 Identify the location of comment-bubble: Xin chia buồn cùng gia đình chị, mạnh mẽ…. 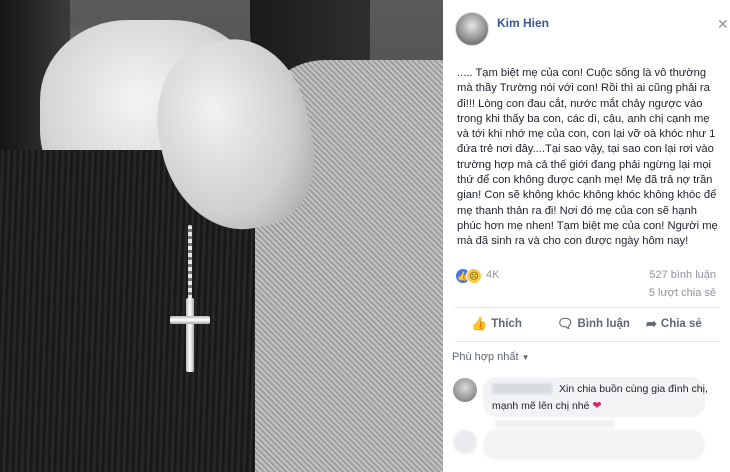
(595, 397).